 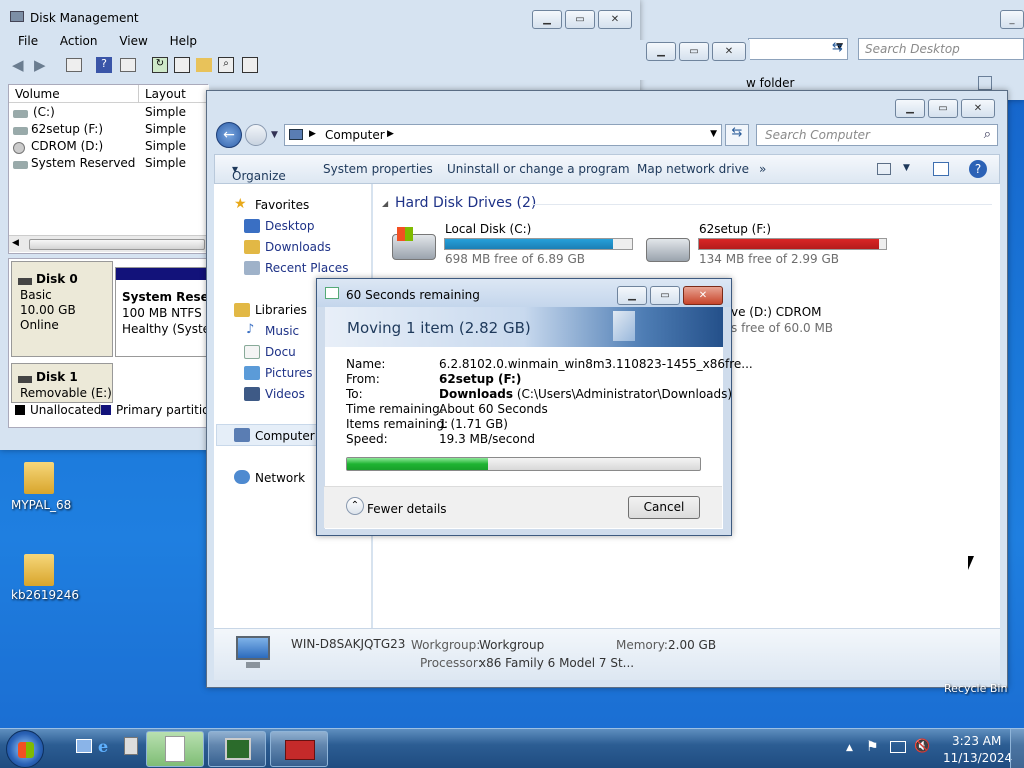 What do you see at coordinates (117, 244) in the screenshot?
I see `scroll-thumb` at bounding box center [117, 244].